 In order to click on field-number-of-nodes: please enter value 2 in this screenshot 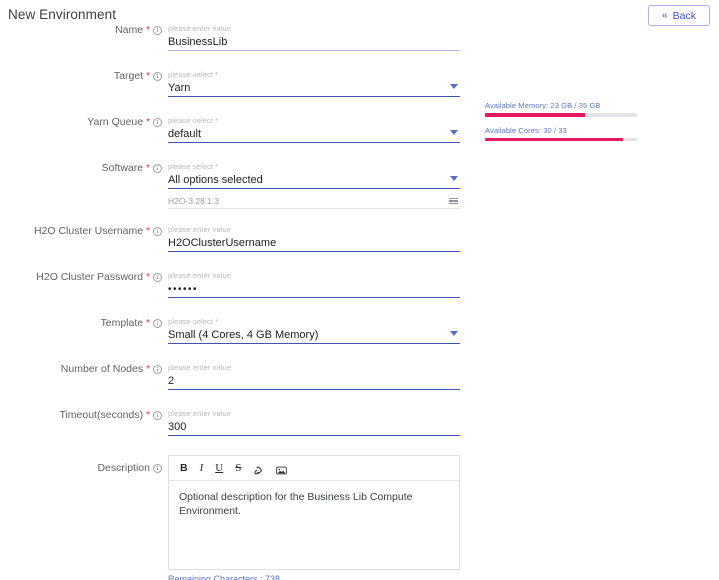, I will do `click(314, 376)`.